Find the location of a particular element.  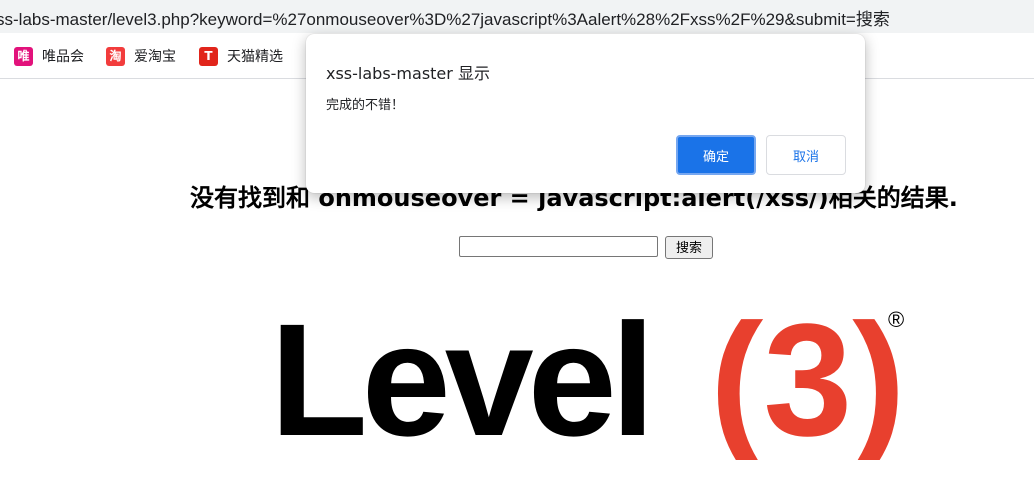

bookmark-vipshop: 唯 唯品会 is located at coordinates (49, 56).